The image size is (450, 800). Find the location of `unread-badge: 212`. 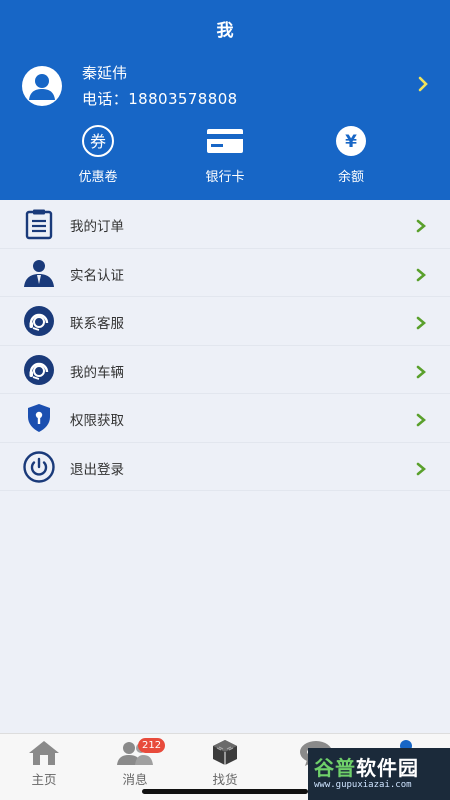

unread-badge: 212 is located at coordinates (152, 745).